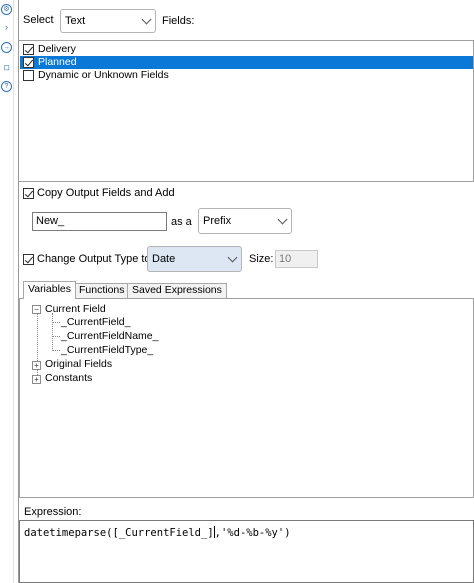 The width and height of the screenshot is (474, 583). I want to click on list-item-dynamic: Dynamic or Unknown Fields, so click(246, 75).